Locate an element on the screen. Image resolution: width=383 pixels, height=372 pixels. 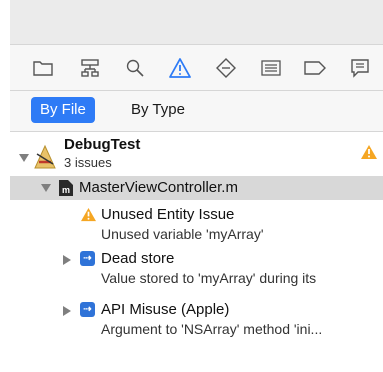
list-icon is located at coordinates (271, 68).